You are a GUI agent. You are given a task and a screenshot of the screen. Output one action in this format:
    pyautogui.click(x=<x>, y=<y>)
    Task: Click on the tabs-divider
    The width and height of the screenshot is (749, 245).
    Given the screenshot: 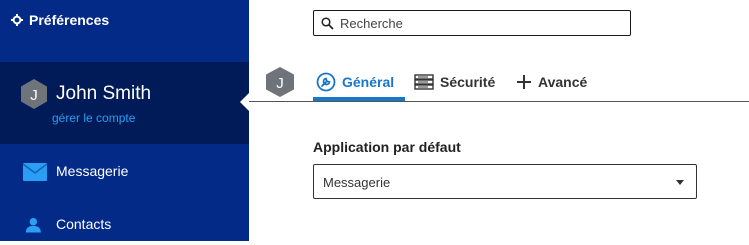 What is the action you would take?
    pyautogui.click(x=499, y=101)
    